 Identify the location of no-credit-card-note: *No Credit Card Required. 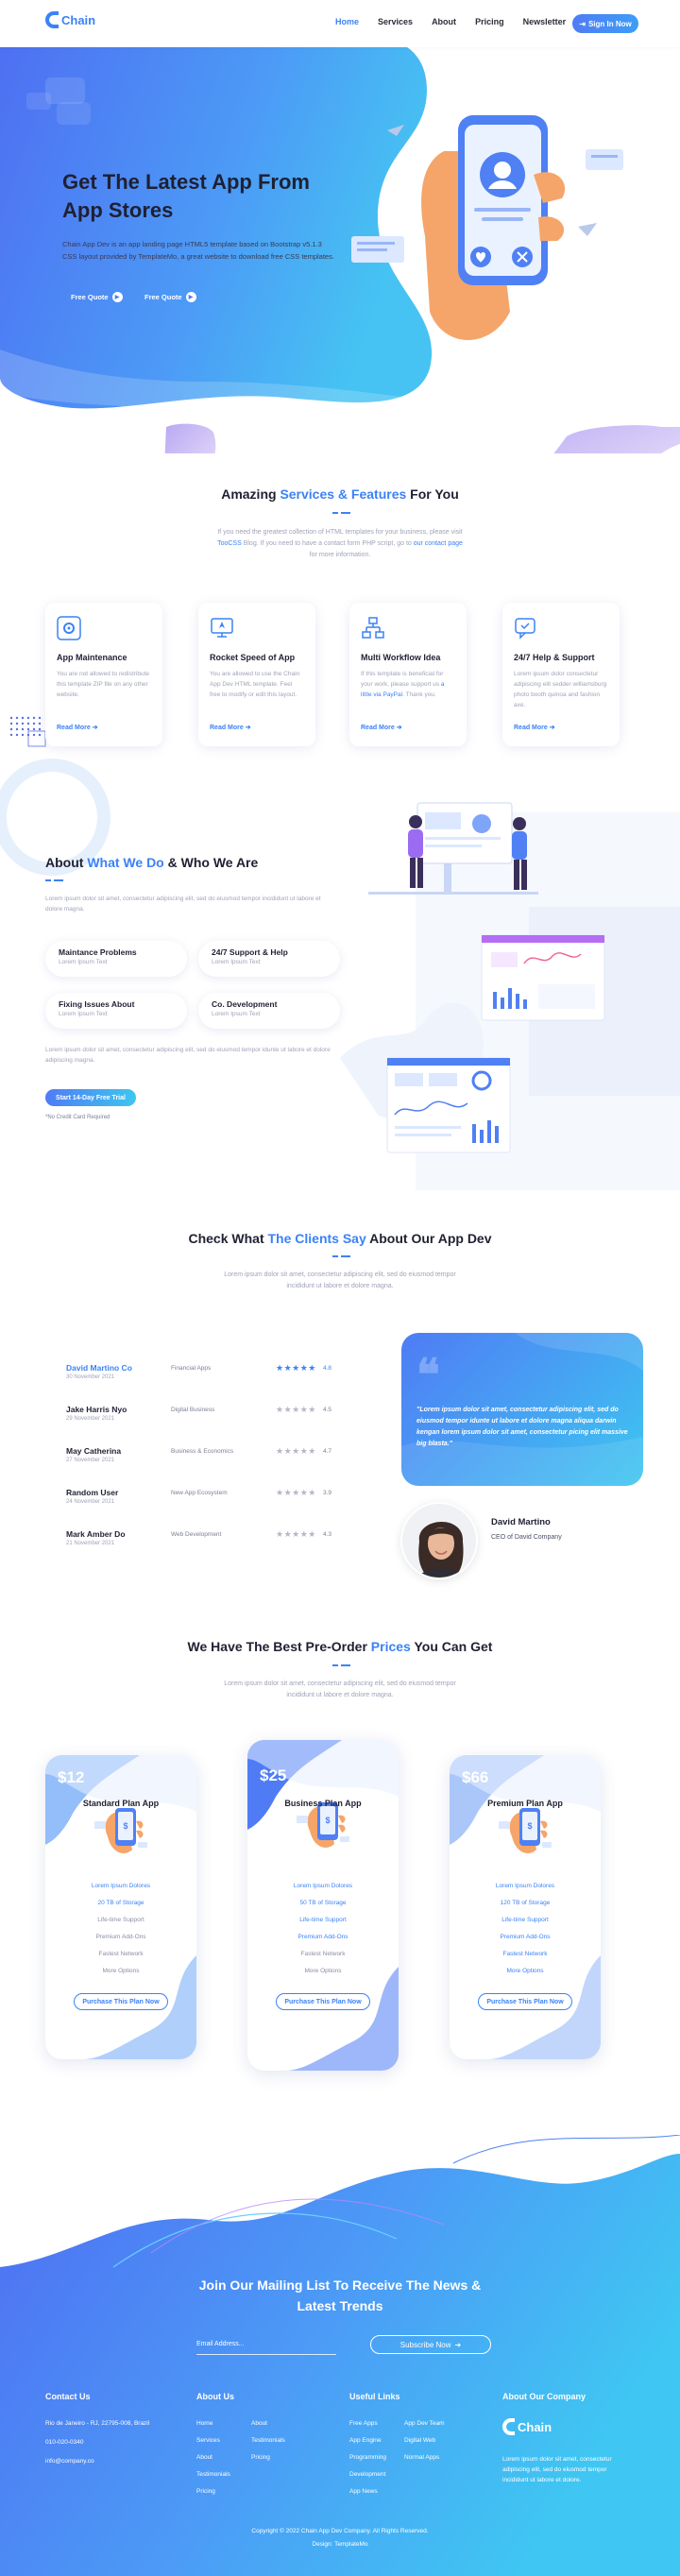
(77, 1117).